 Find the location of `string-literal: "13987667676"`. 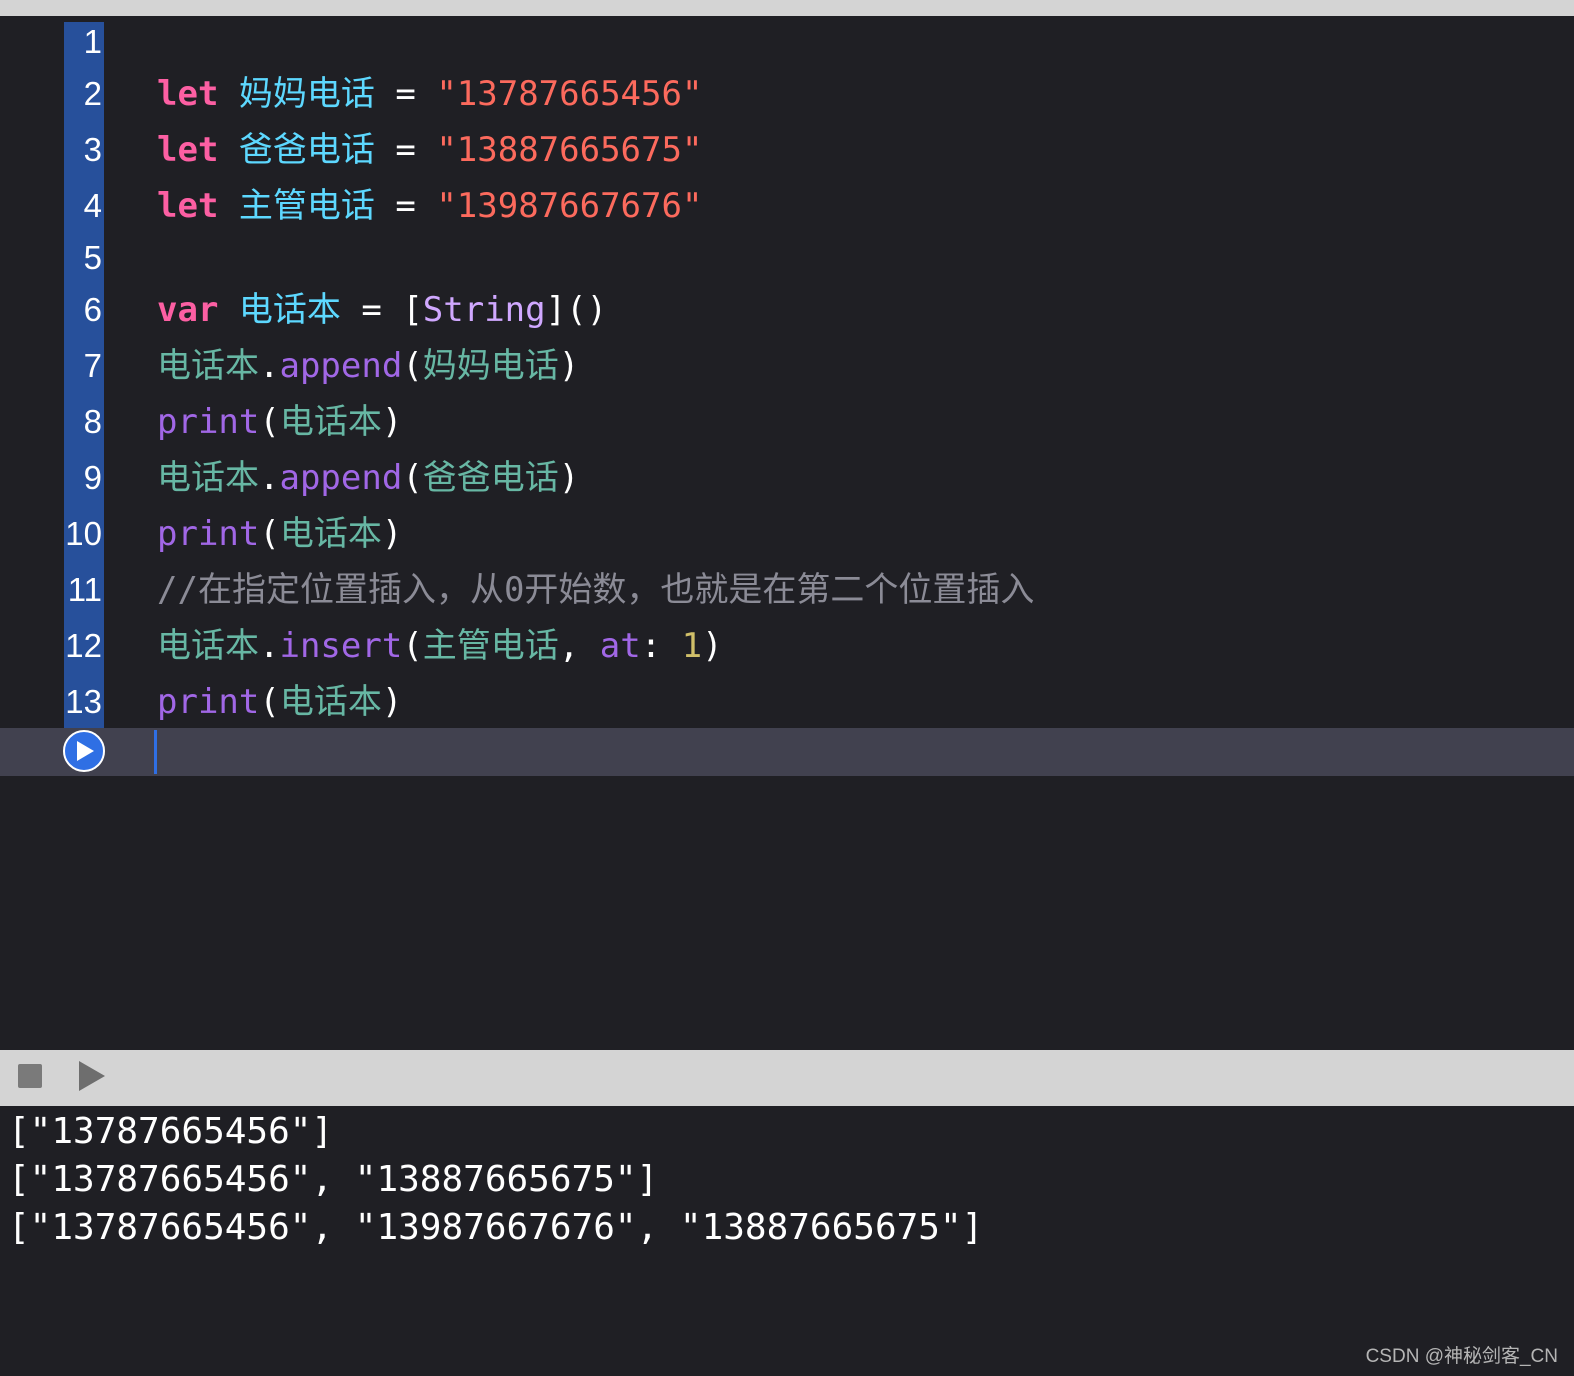

string-literal: "13987667676" is located at coordinates (569, 206).